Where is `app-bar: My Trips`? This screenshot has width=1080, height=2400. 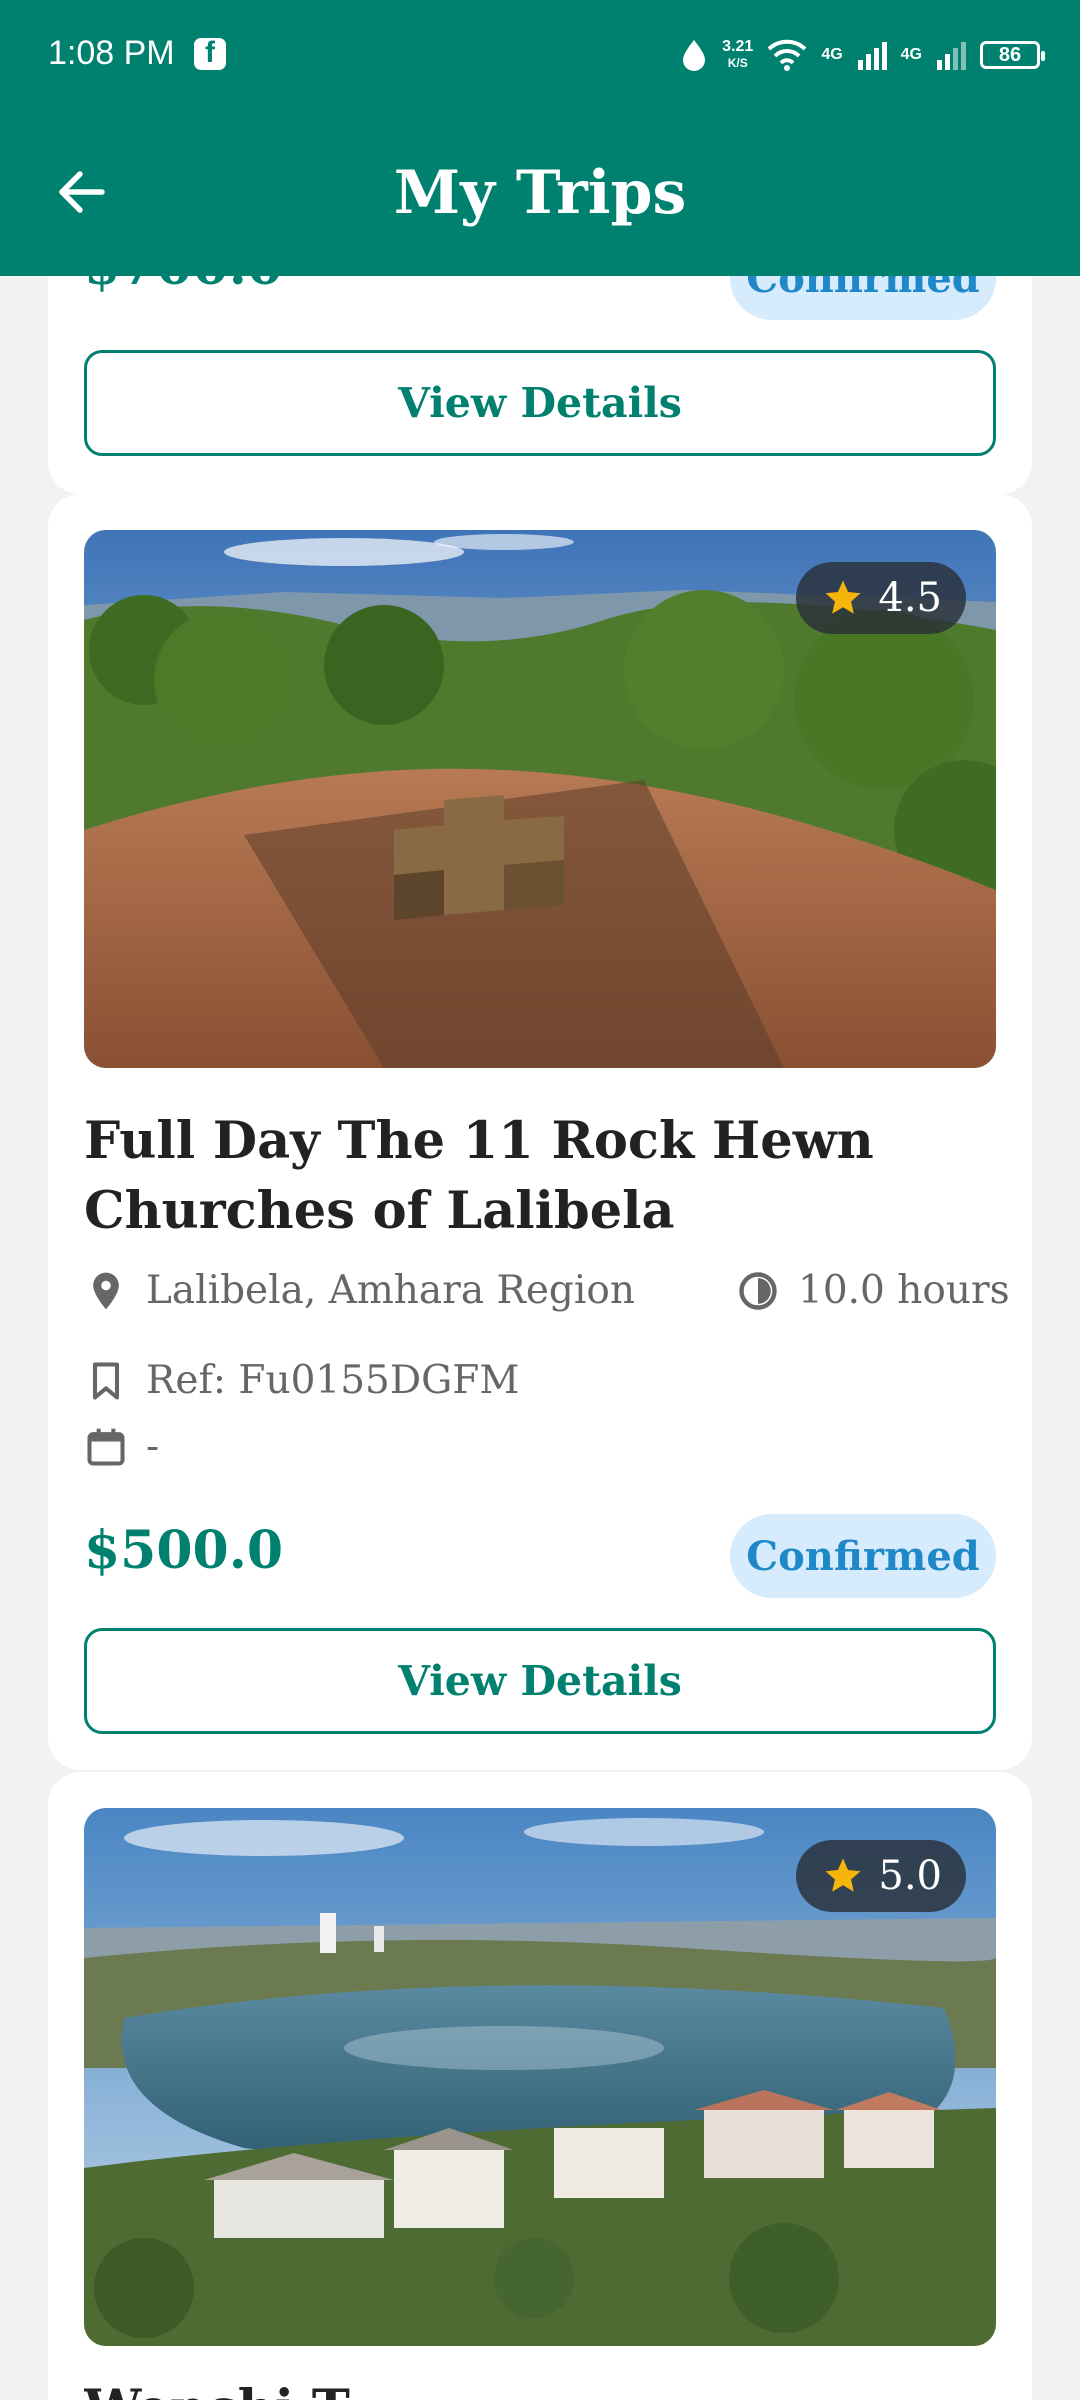
app-bar: My Trips is located at coordinates (540, 192).